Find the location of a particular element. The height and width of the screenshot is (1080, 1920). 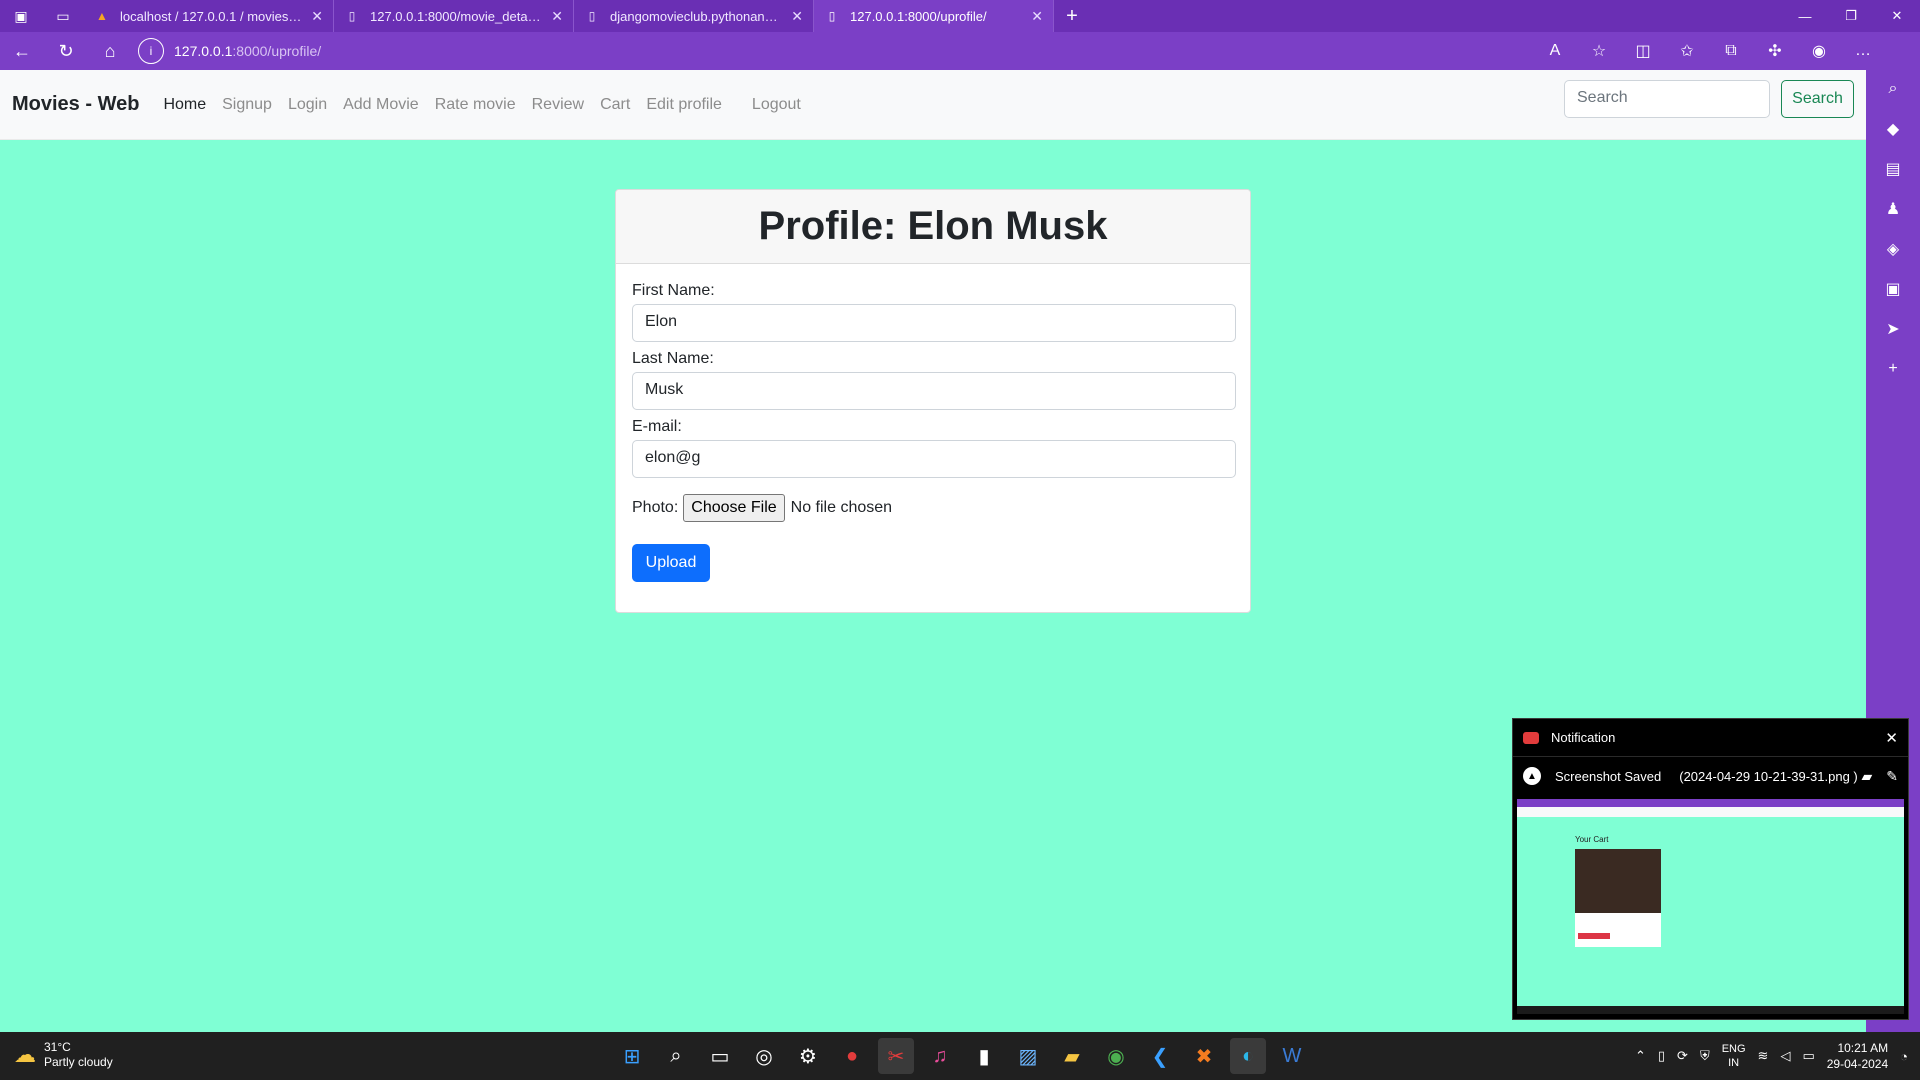

nav-signup: Signup is located at coordinates (247, 105).